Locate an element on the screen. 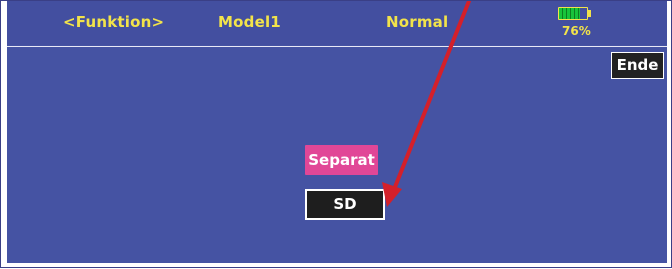 Image resolution: width=672 pixels, height=269 pixels. sd-button: SD is located at coordinates (345, 204).